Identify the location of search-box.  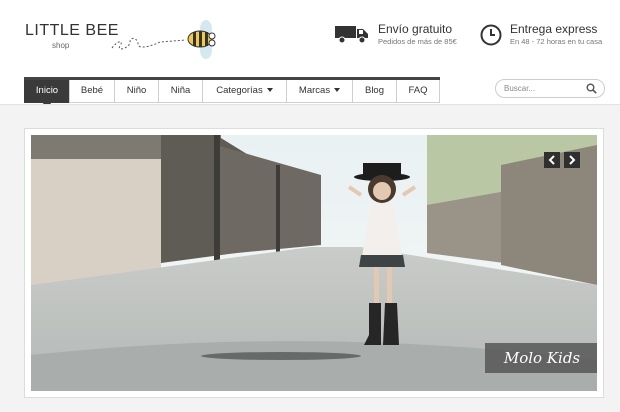
(550, 88).